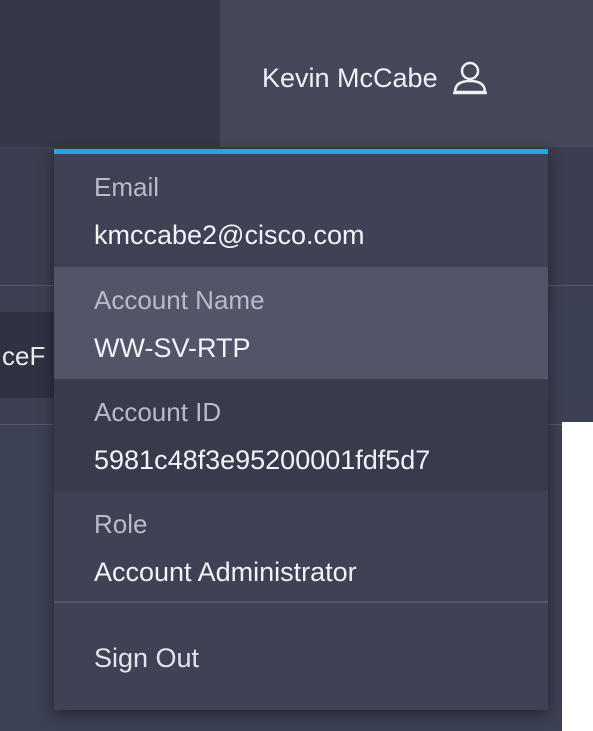 The width and height of the screenshot is (593, 731). What do you see at coordinates (301, 546) in the screenshot?
I see `role-item: Role Account Administrator` at bounding box center [301, 546].